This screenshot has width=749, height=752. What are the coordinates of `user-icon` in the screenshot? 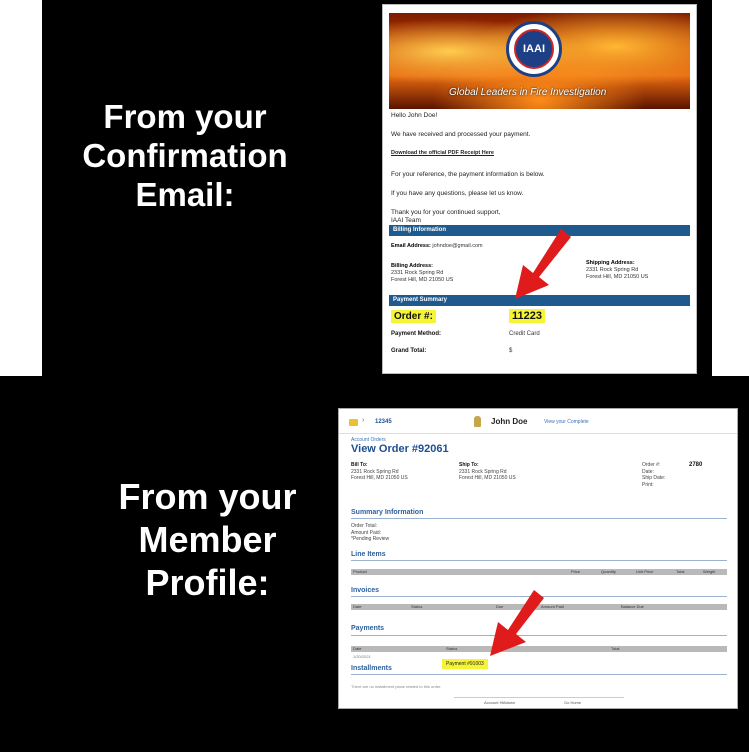 It's located at (477, 421).